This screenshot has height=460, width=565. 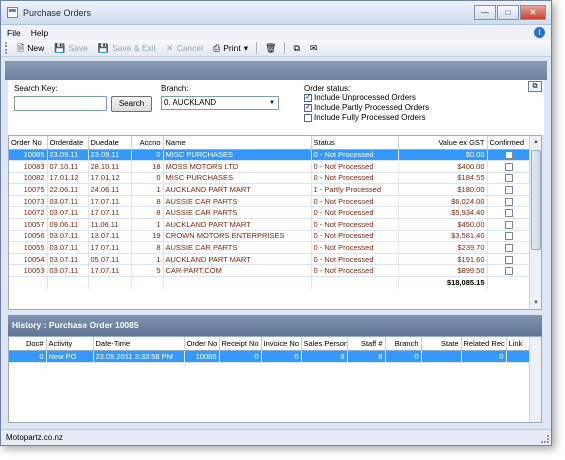 I want to click on cell-orderdate: 22.06.11, so click(x=68, y=189).